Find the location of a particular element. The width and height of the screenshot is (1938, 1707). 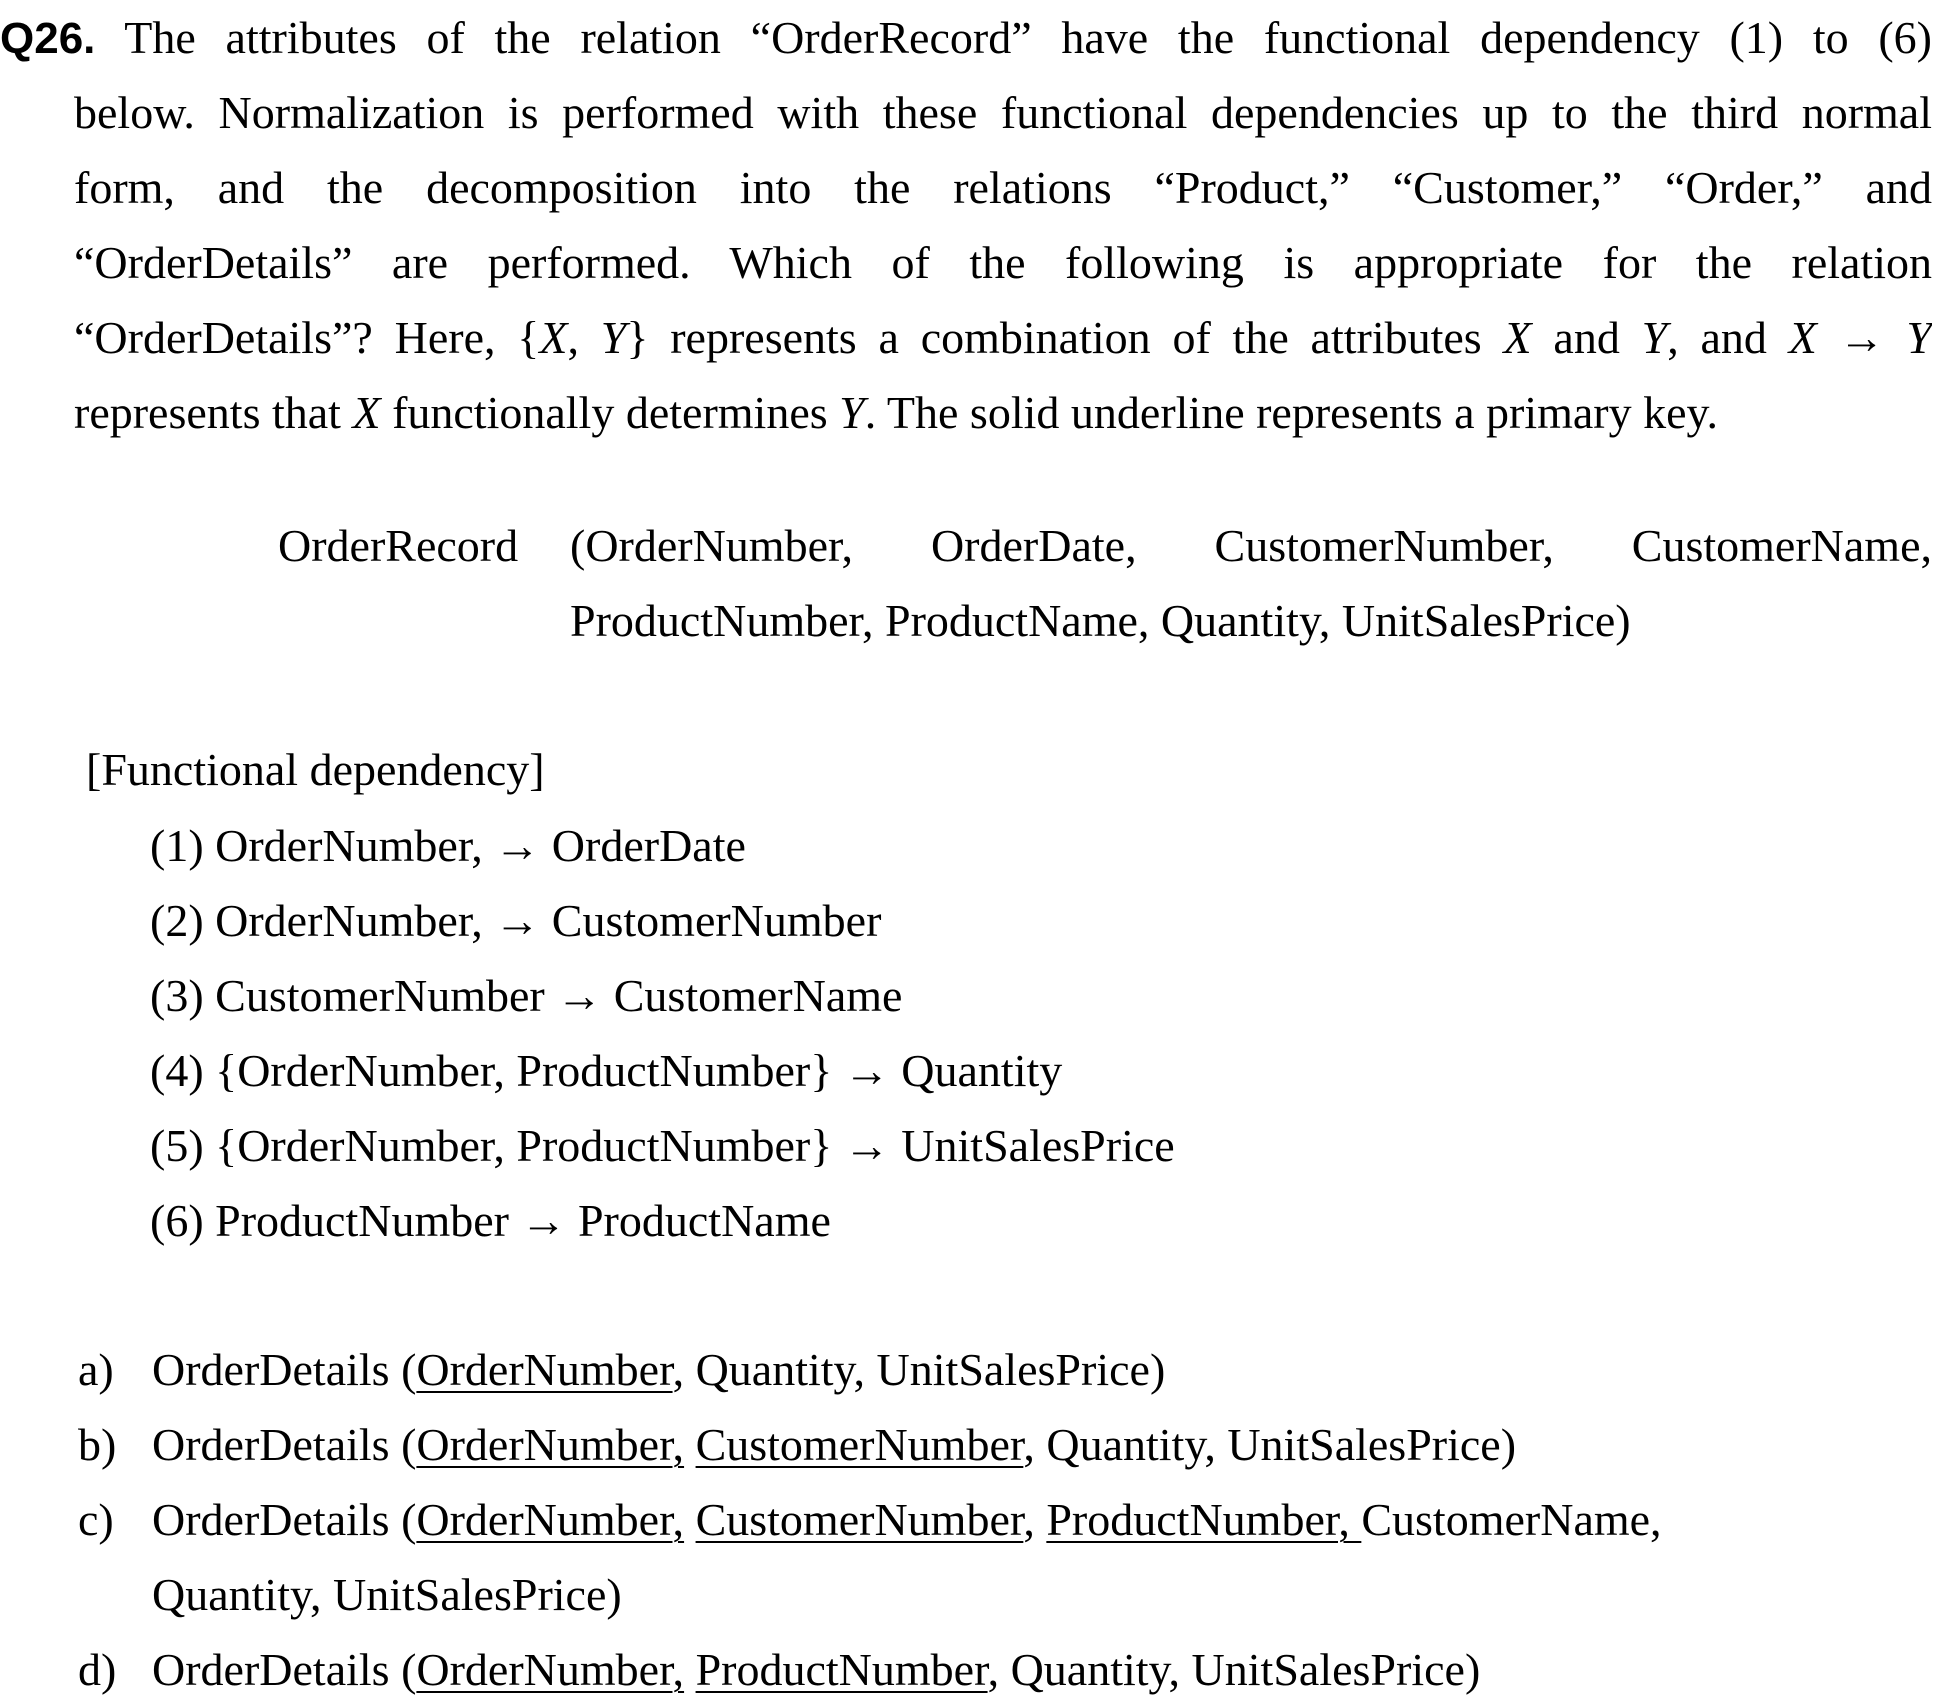

question-text-5b: , is located at coordinates (584, 337).